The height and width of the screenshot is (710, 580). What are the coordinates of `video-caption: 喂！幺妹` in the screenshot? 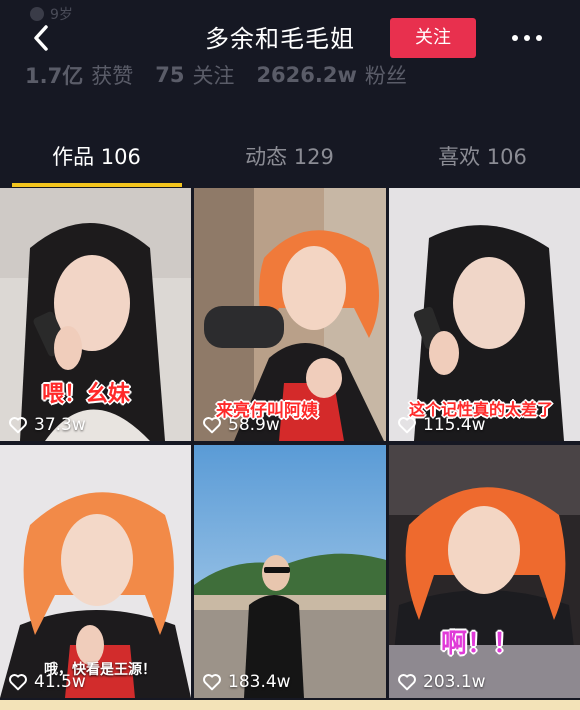 It's located at (86, 394).